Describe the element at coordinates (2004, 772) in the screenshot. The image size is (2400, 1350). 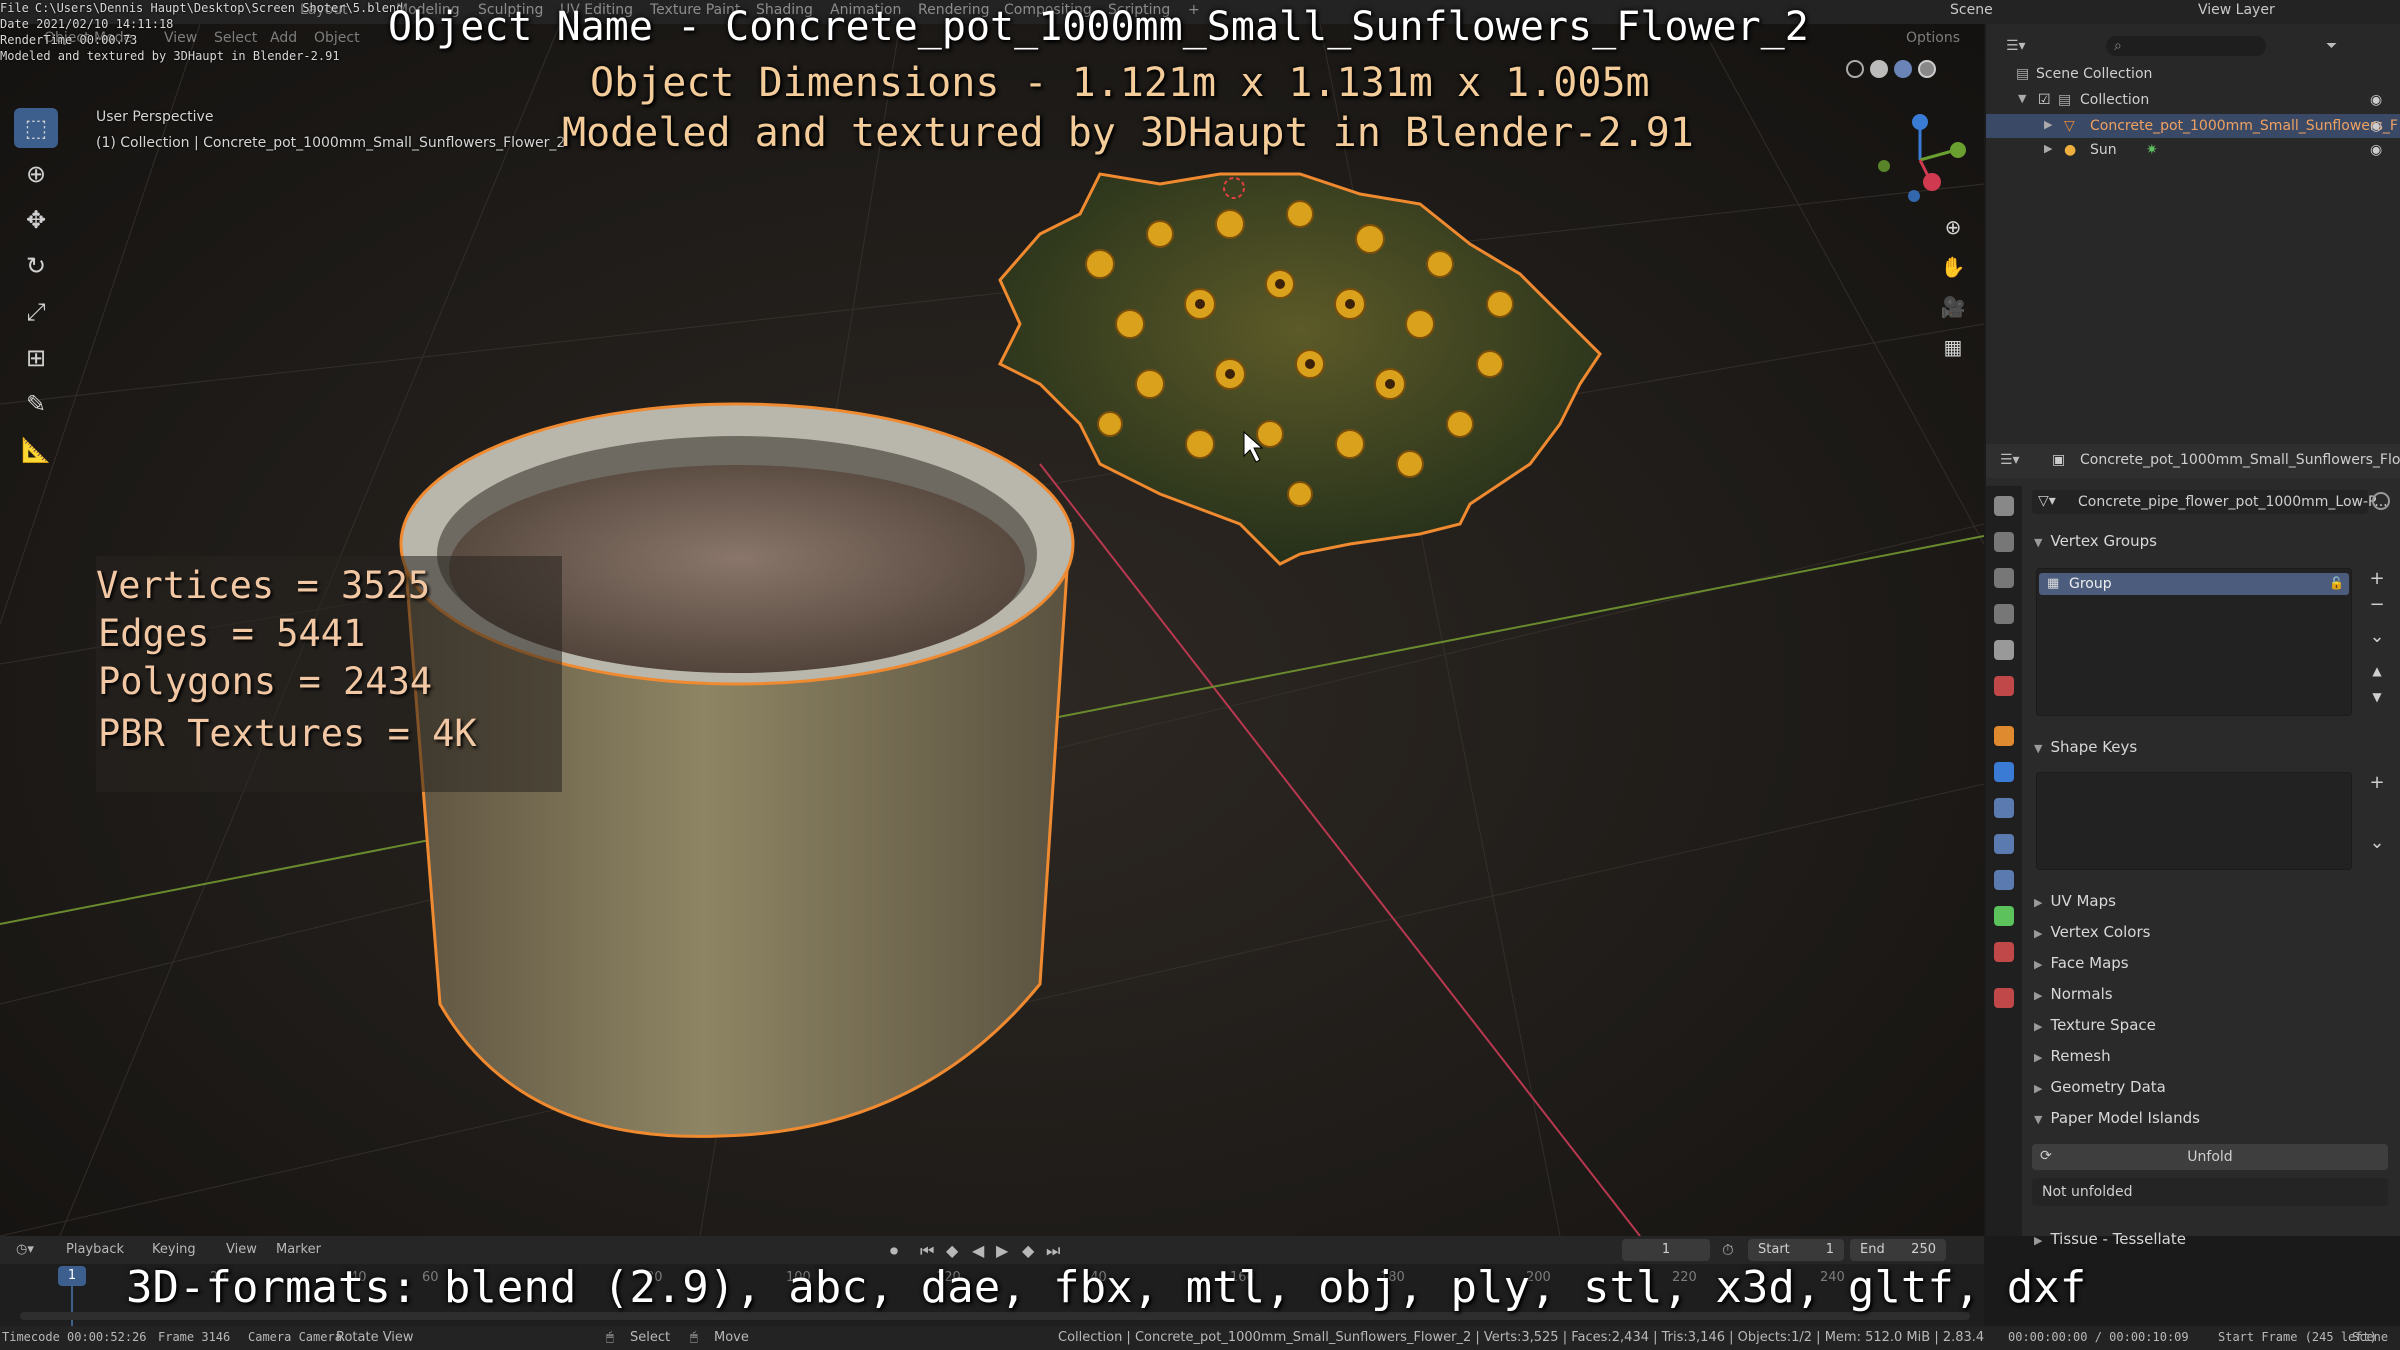
I see `modifier-tab-icon` at that location.